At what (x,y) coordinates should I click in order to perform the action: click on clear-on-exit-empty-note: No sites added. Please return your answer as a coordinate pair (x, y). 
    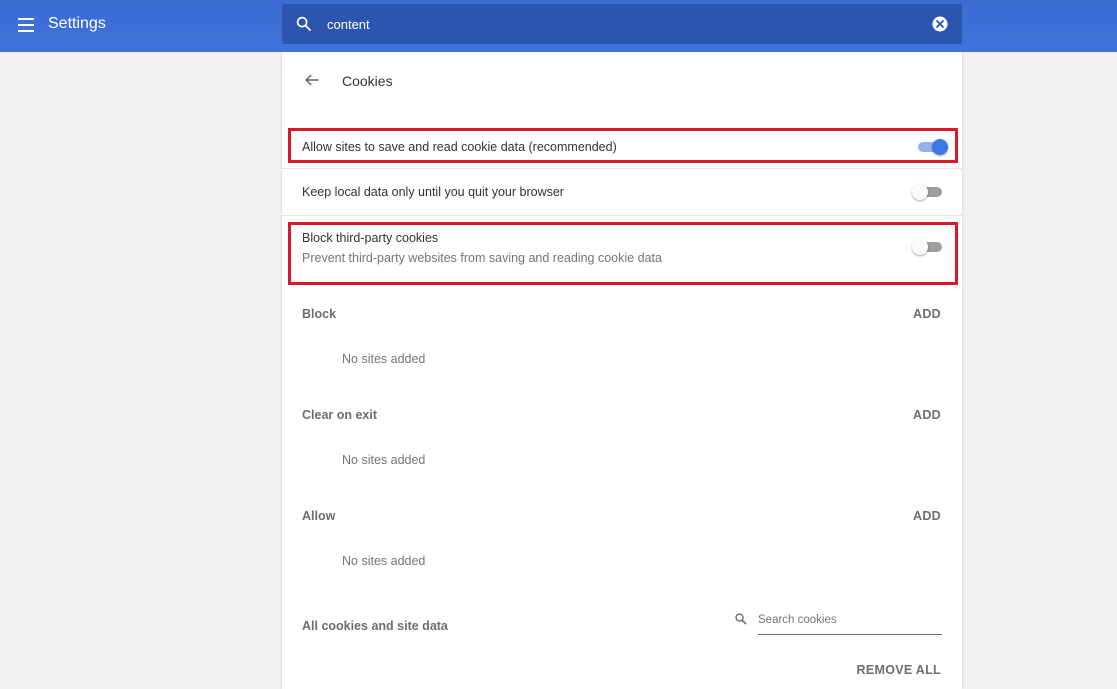
    Looking at the image, I should click on (384, 460).